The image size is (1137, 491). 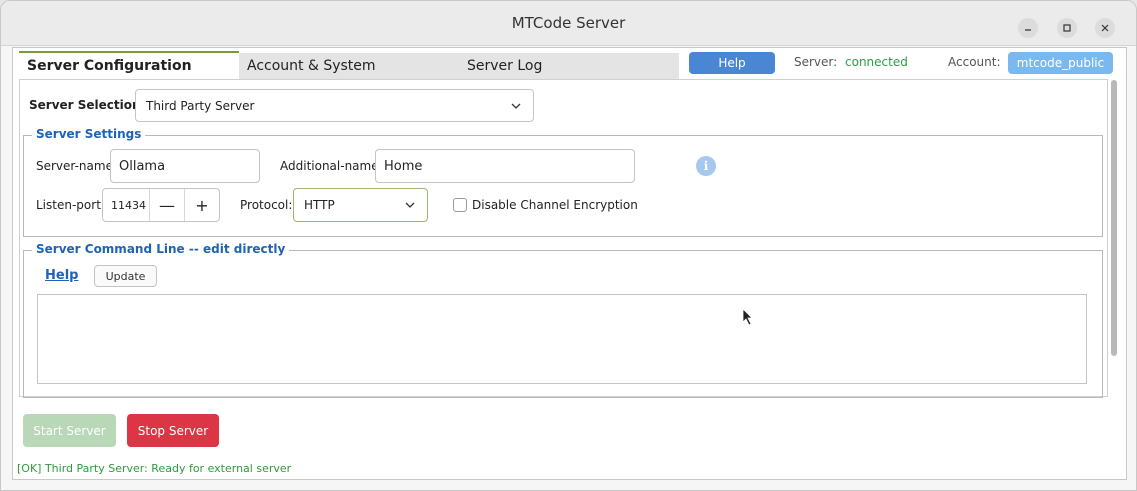 What do you see at coordinates (161, 249) in the screenshot?
I see `command-line-title: Server Command Line -- edit directly` at bounding box center [161, 249].